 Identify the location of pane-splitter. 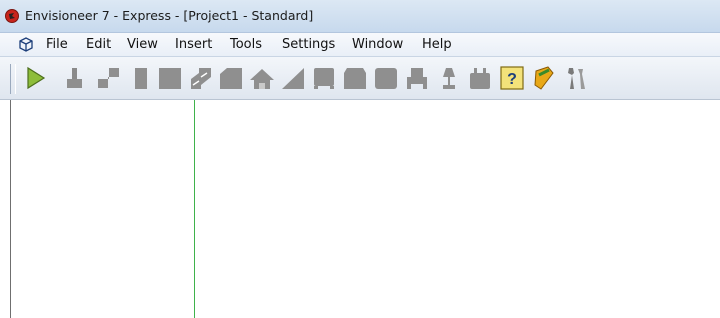
(194, 209).